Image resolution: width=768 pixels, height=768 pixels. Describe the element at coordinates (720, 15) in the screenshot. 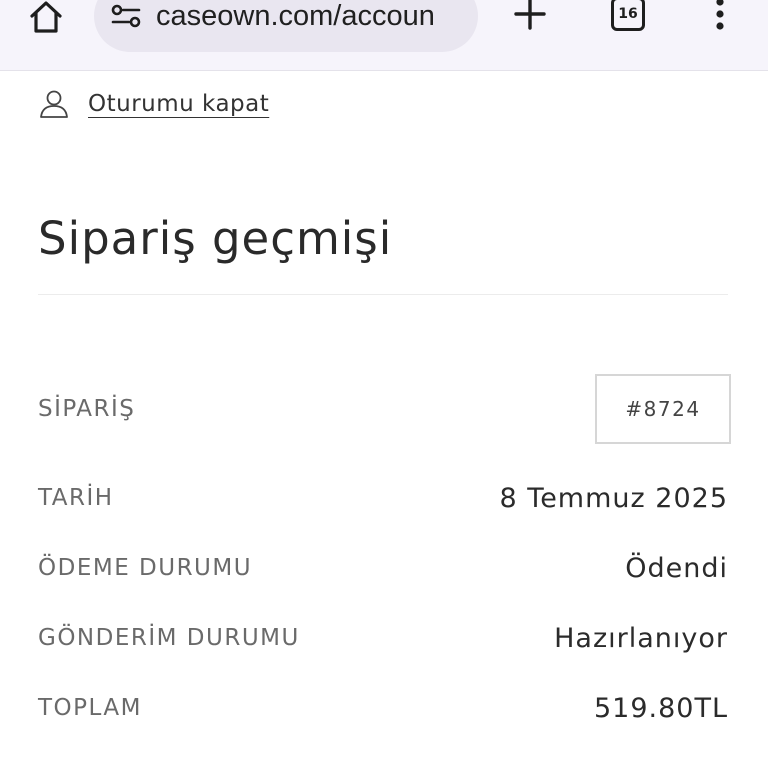

I see `more-vert-icon` at that location.